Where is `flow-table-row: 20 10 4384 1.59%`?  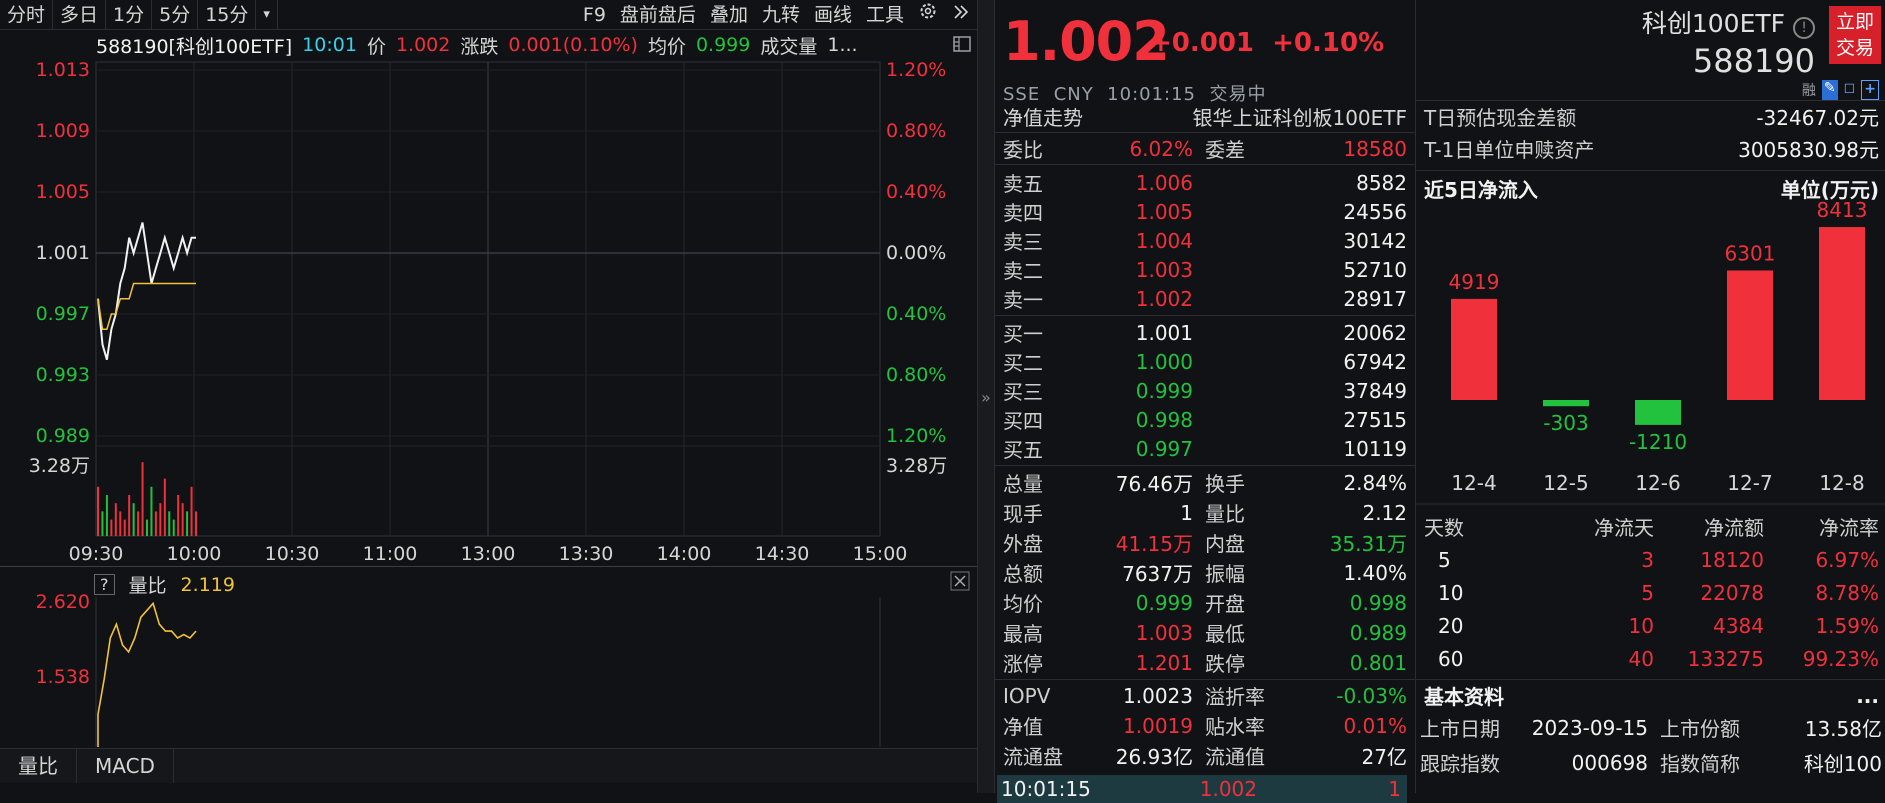
flow-table-row: 20 10 4384 1.59% is located at coordinates (1651, 625).